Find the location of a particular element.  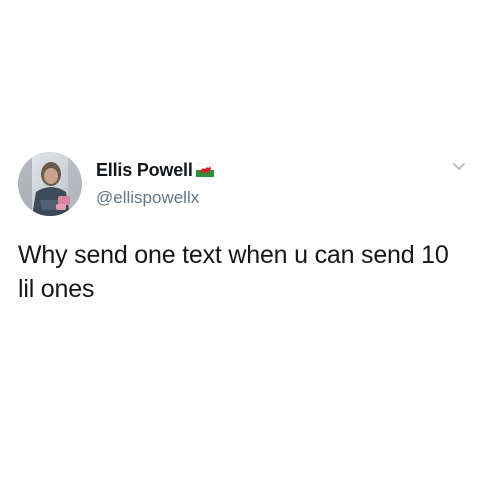

author-handle: @ellispowellx is located at coordinates (155, 198).